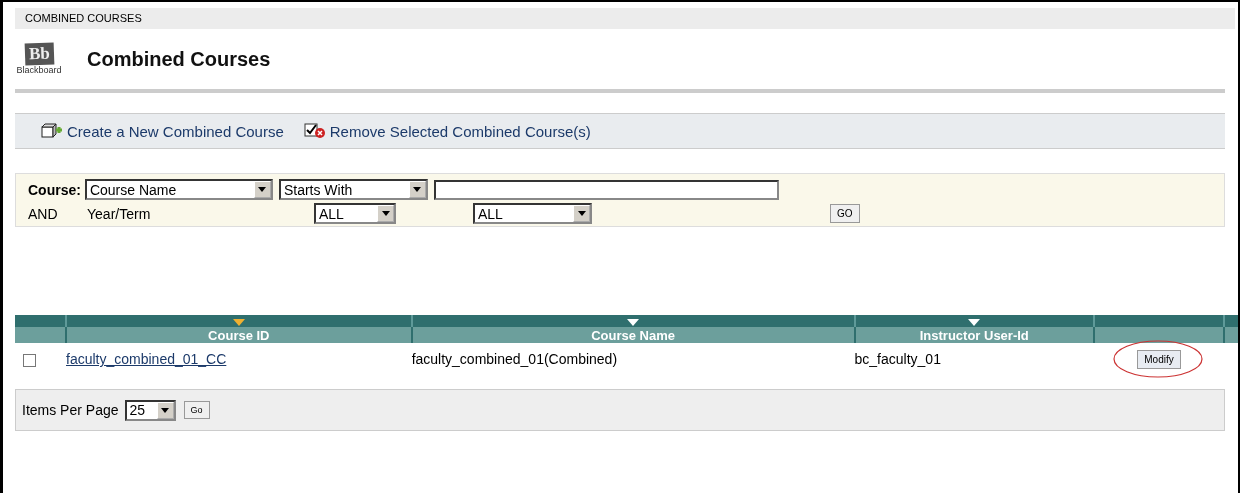  I want to click on search-field, so click(606, 189).